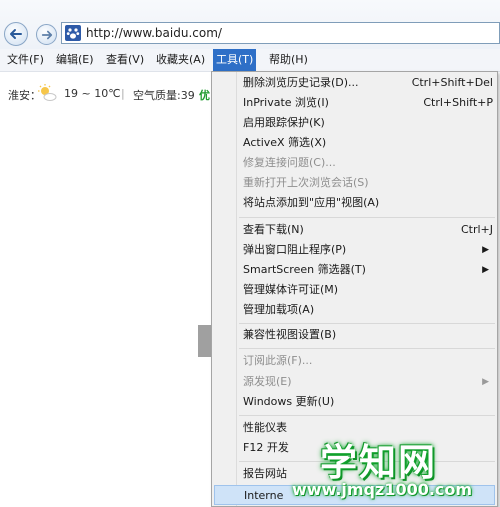  Describe the element at coordinates (285, 142) in the screenshot. I see `menu-item-label: ActiveX 筛选(X)` at that location.